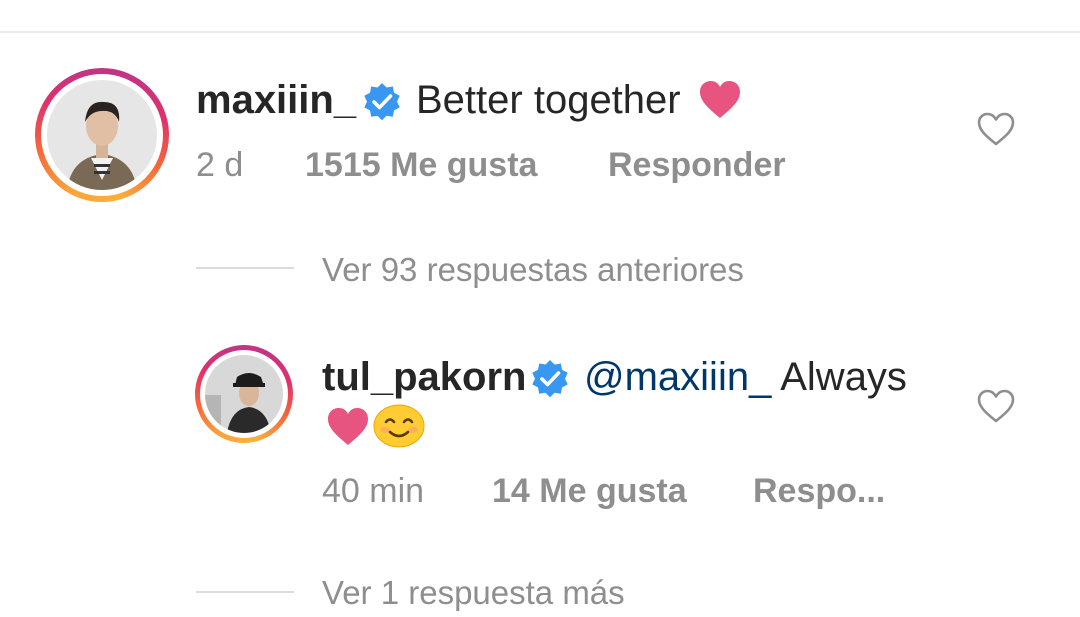  What do you see at coordinates (533, 270) in the screenshot?
I see `view-previous-replies-link: Ver 93 respuestas anteriores` at bounding box center [533, 270].